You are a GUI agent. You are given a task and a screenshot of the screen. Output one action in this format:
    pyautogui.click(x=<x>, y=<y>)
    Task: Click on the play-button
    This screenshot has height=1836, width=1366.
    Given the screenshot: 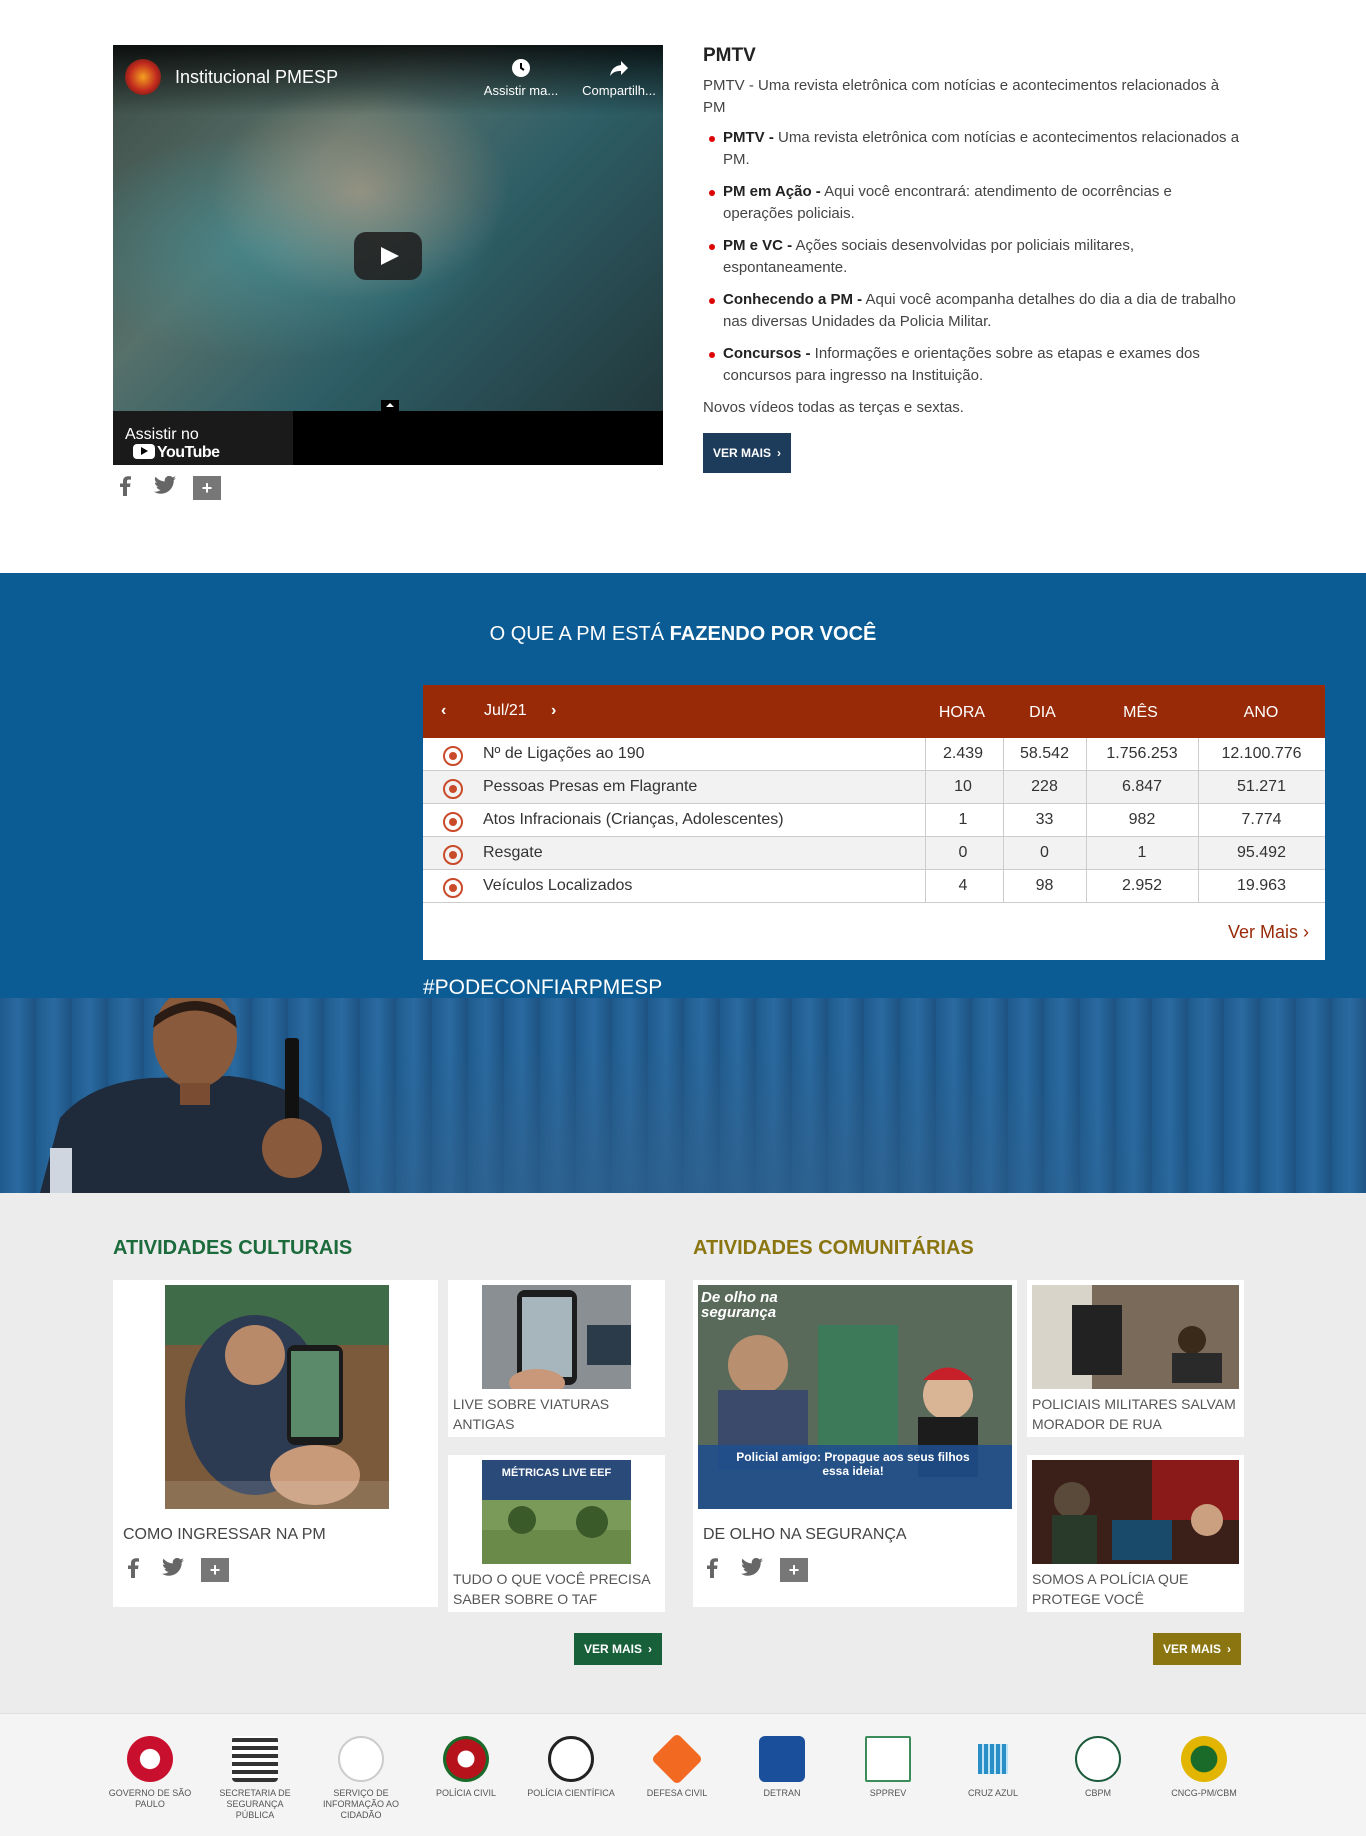 What is the action you would take?
    pyautogui.click(x=388, y=256)
    